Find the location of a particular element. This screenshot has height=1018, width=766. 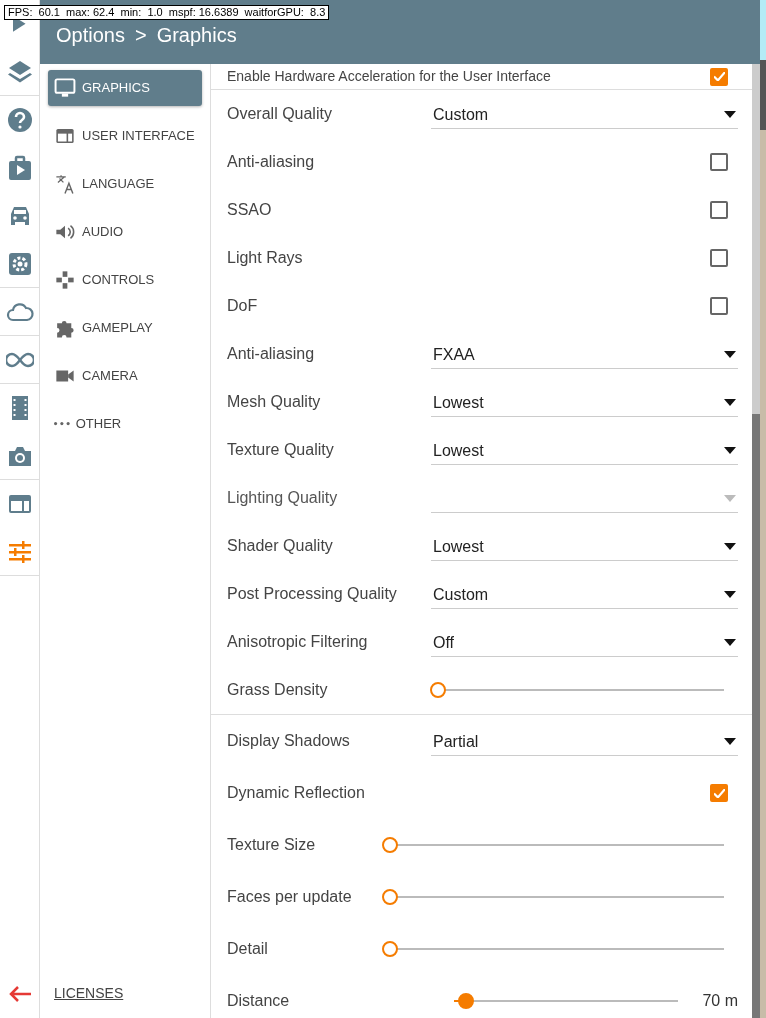

slider-value: 70 m is located at coordinates (720, 1001).